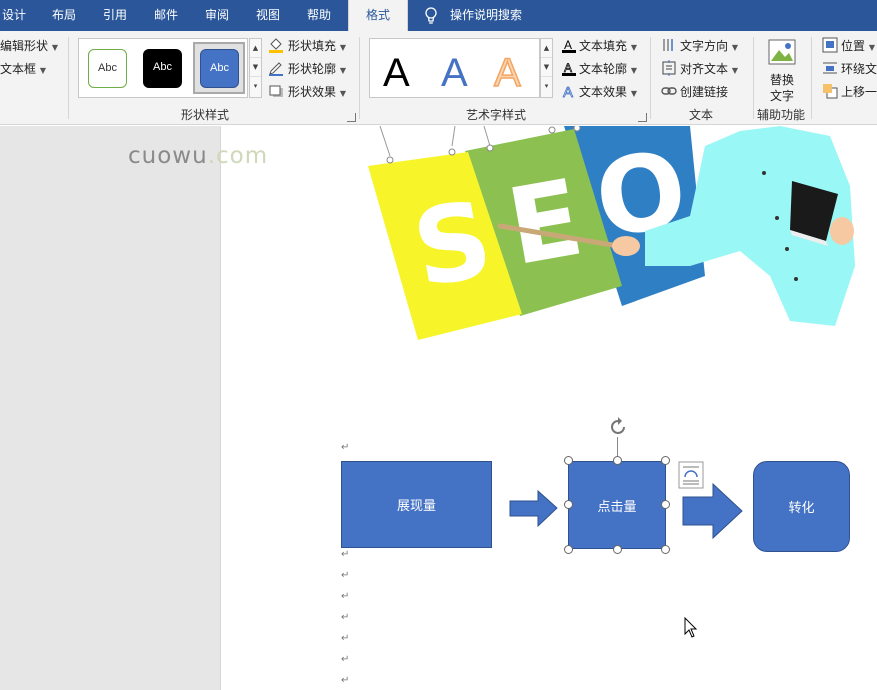  What do you see at coordinates (198, 156) in the screenshot?
I see `watermark: cuowu.com` at bounding box center [198, 156].